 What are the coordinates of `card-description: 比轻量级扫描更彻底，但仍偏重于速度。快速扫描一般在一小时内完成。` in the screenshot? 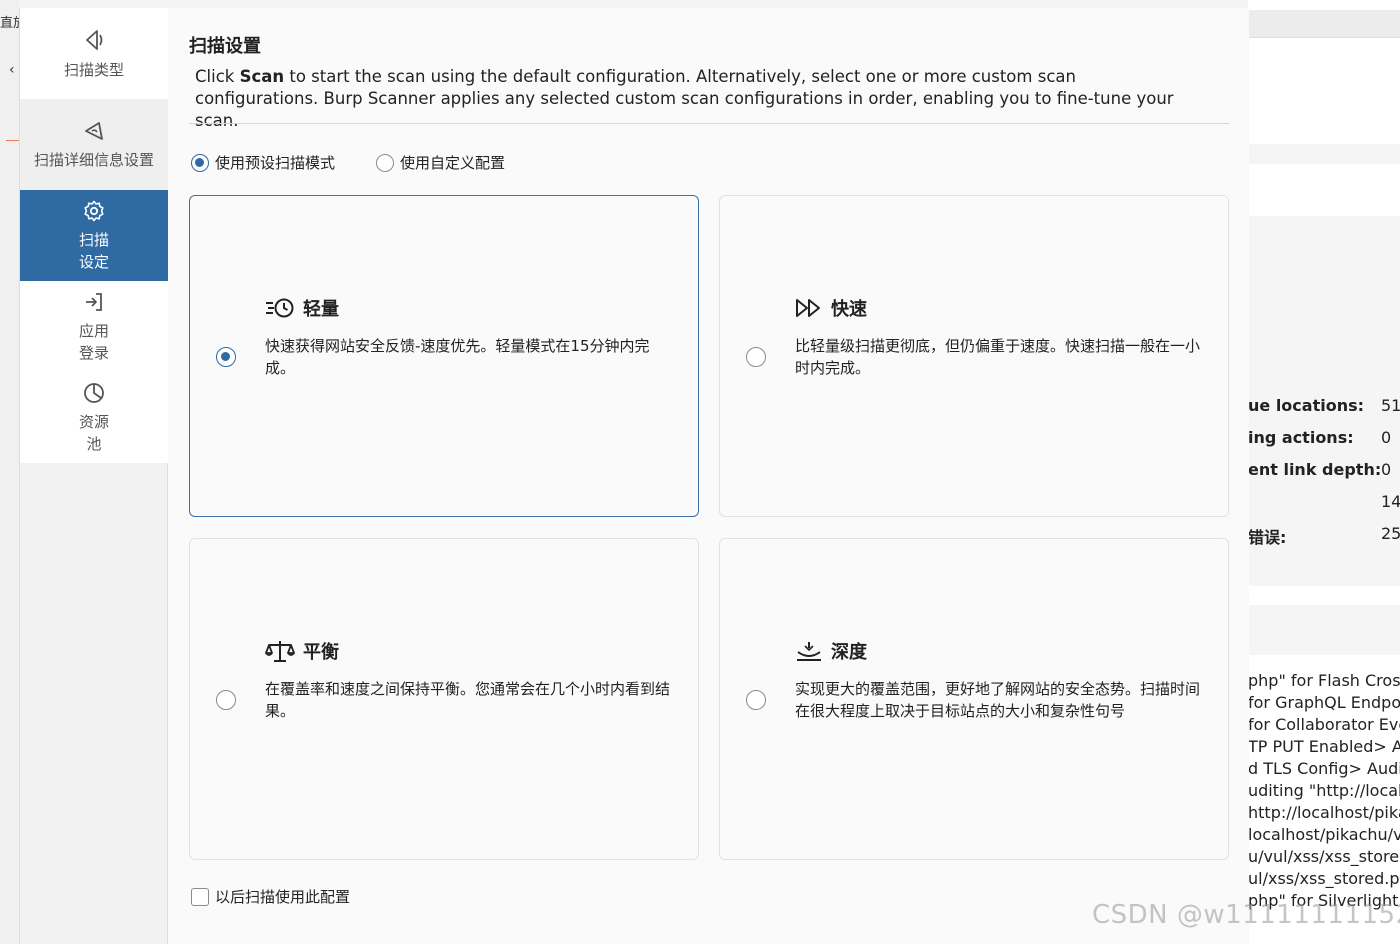 It's located at (998, 357).